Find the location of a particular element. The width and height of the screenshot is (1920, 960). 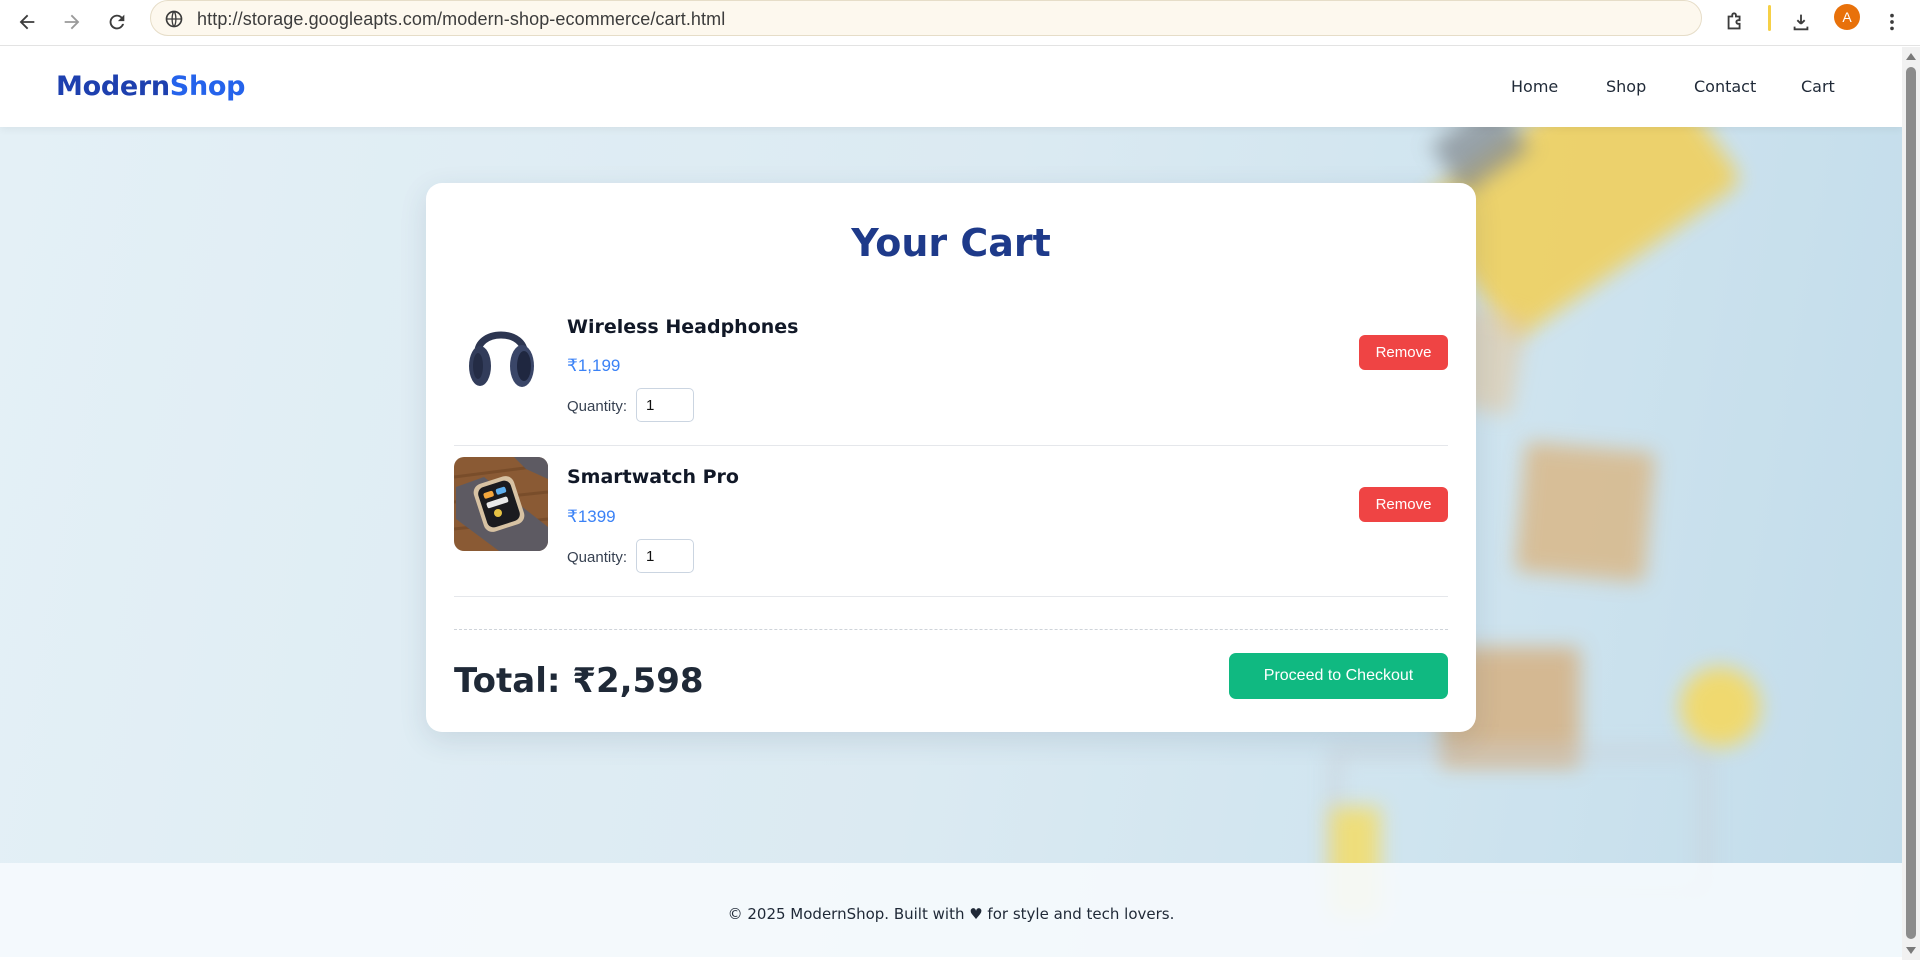

logo-text-modern: Modern is located at coordinates (113, 86).